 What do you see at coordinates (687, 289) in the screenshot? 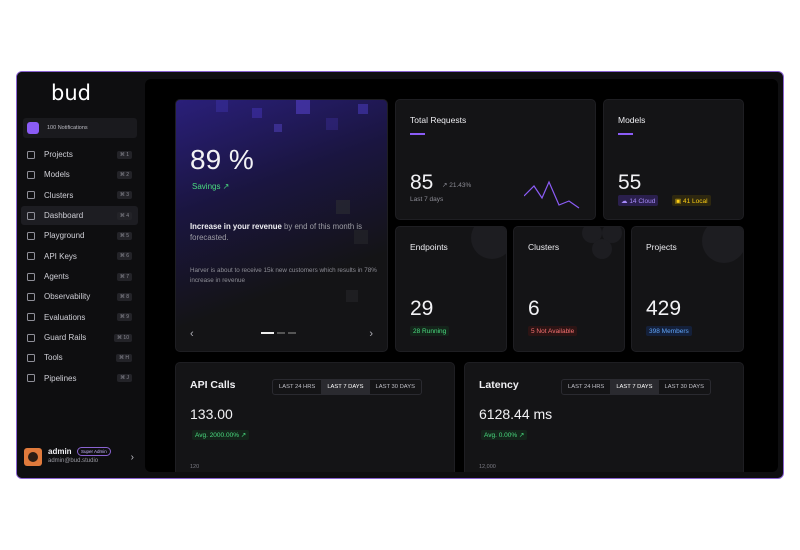
I see `projects-card: Projects 429 398 Members` at bounding box center [687, 289].